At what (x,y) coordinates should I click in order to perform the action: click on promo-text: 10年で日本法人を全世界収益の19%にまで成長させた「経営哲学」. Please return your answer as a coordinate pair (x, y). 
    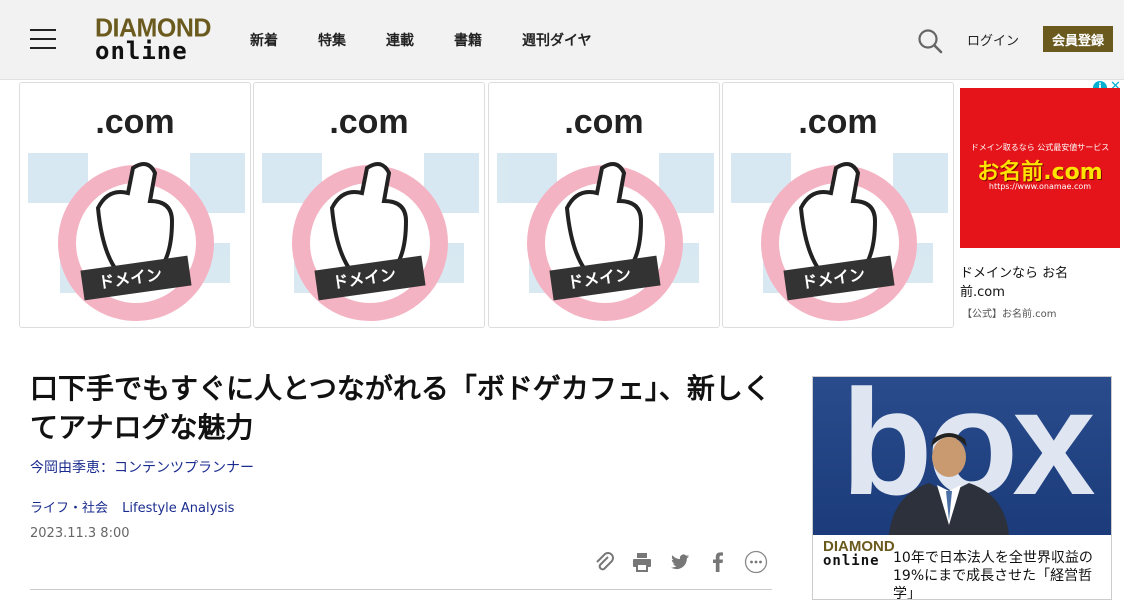
    Looking at the image, I should click on (993, 575).